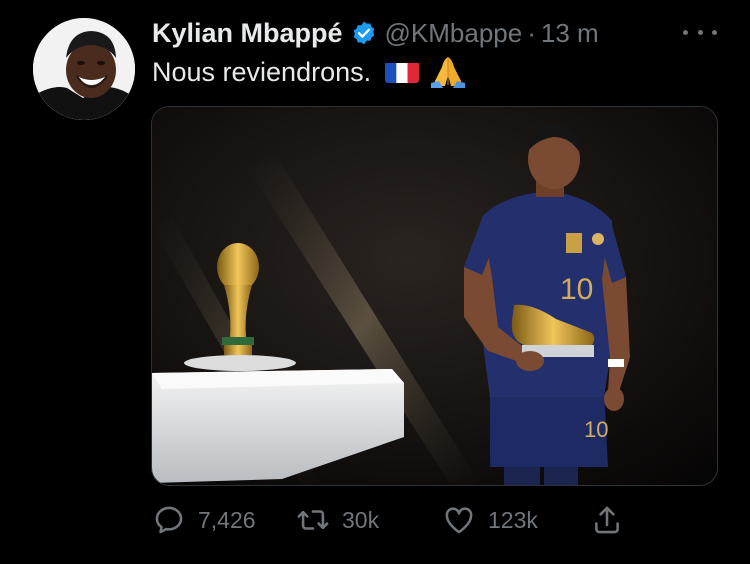 The width and height of the screenshot is (750, 564). What do you see at coordinates (337, 520) in the screenshot?
I see `retweet-button: 30k` at bounding box center [337, 520].